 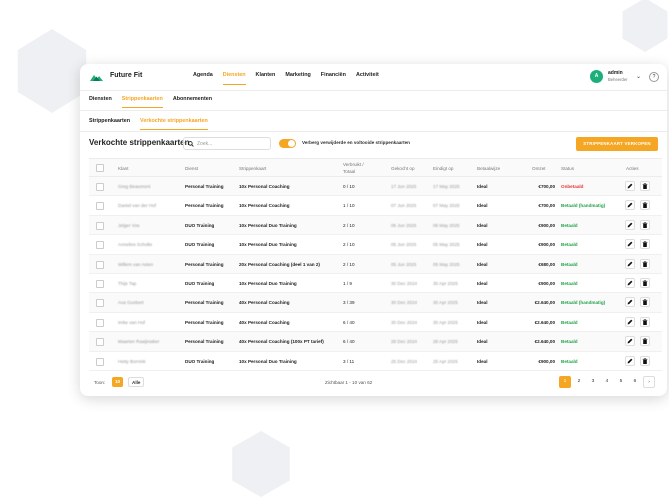 I want to click on chevron-down-icon: ⌄, so click(x=638, y=76).